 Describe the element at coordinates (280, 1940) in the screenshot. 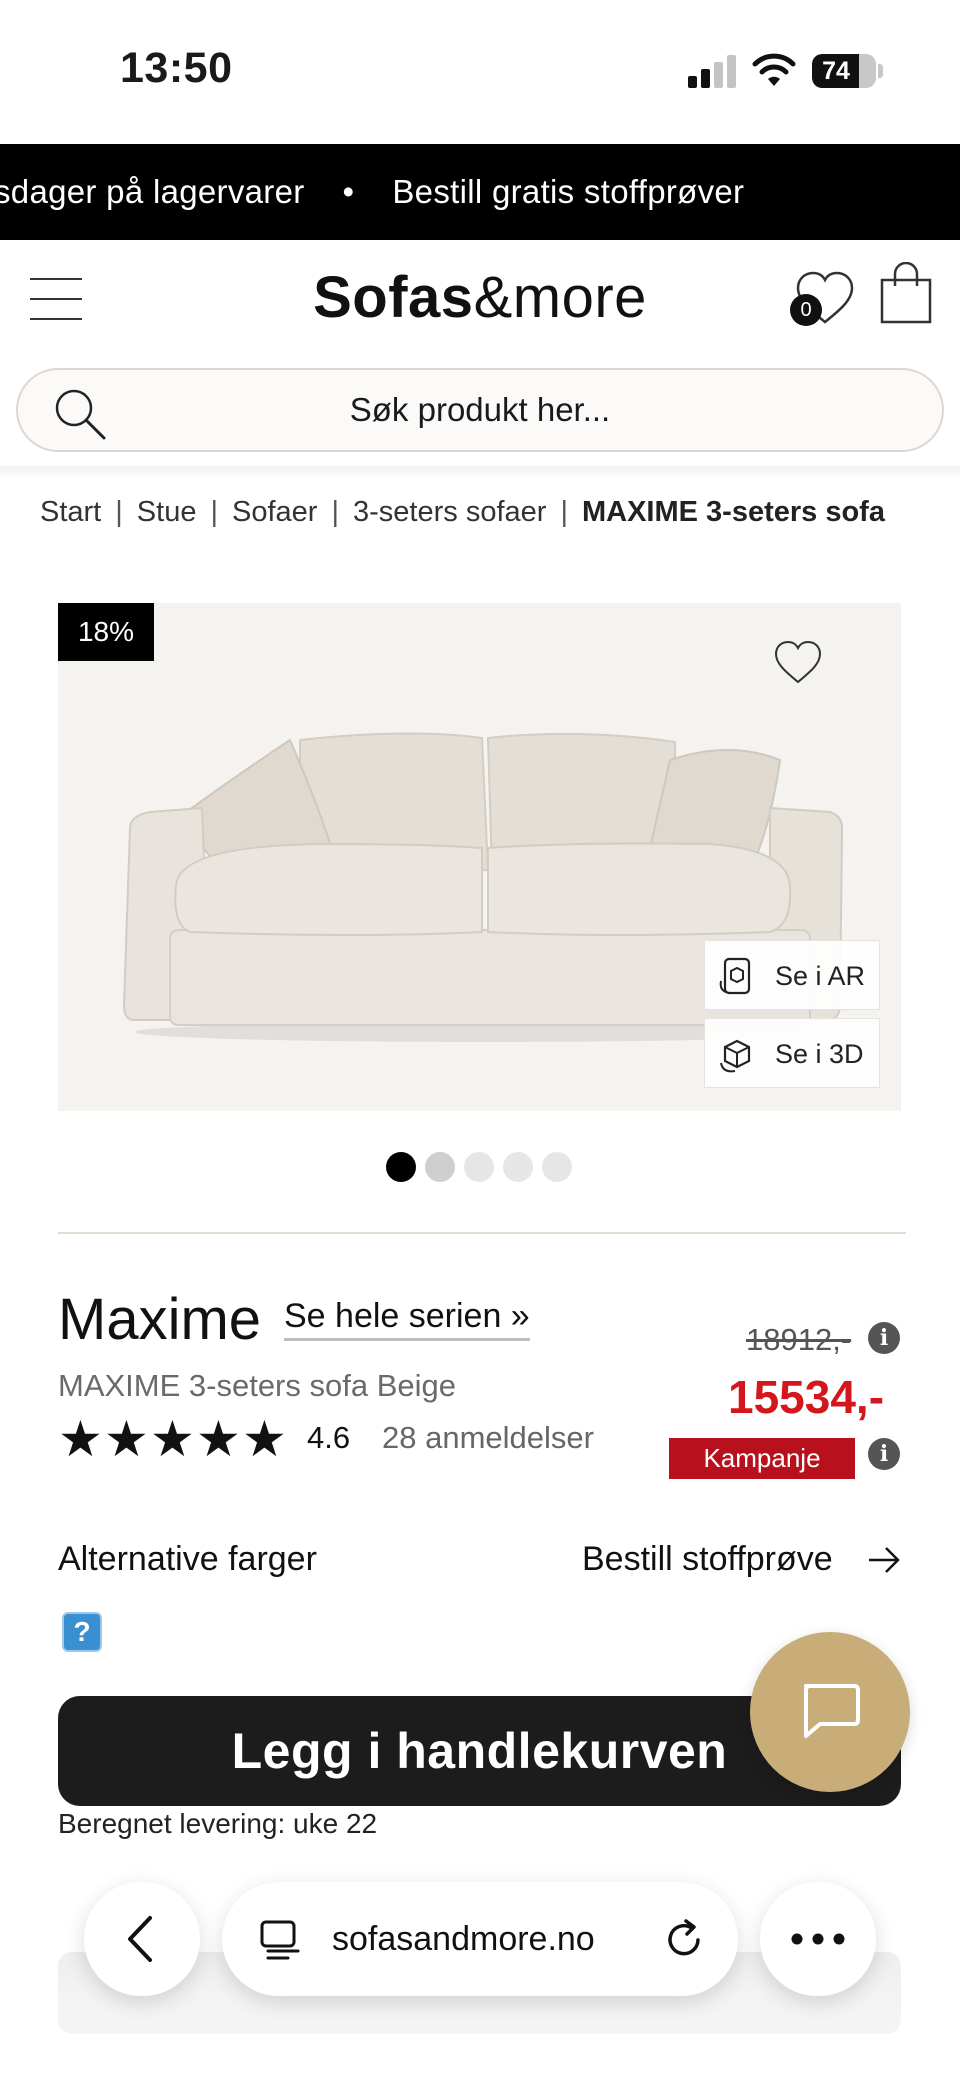

I see `page-menu-icon` at that location.